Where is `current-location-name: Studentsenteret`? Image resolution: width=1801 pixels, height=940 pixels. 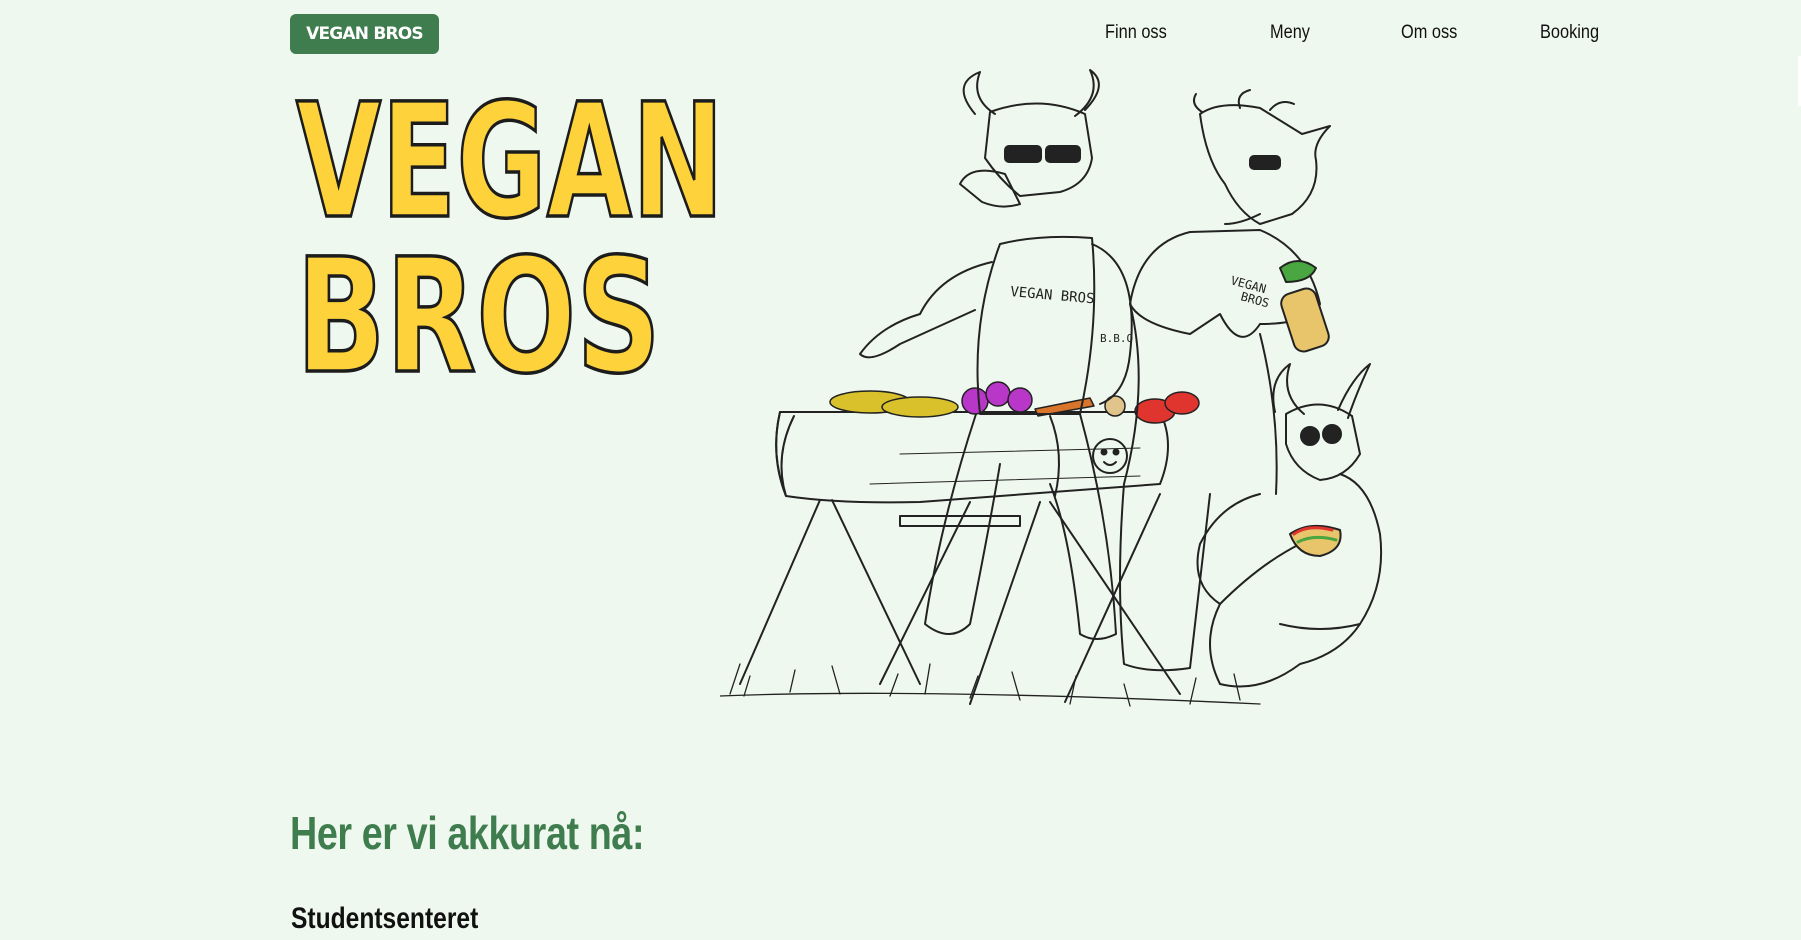
current-location-name: Studentsenteret is located at coordinates (385, 918).